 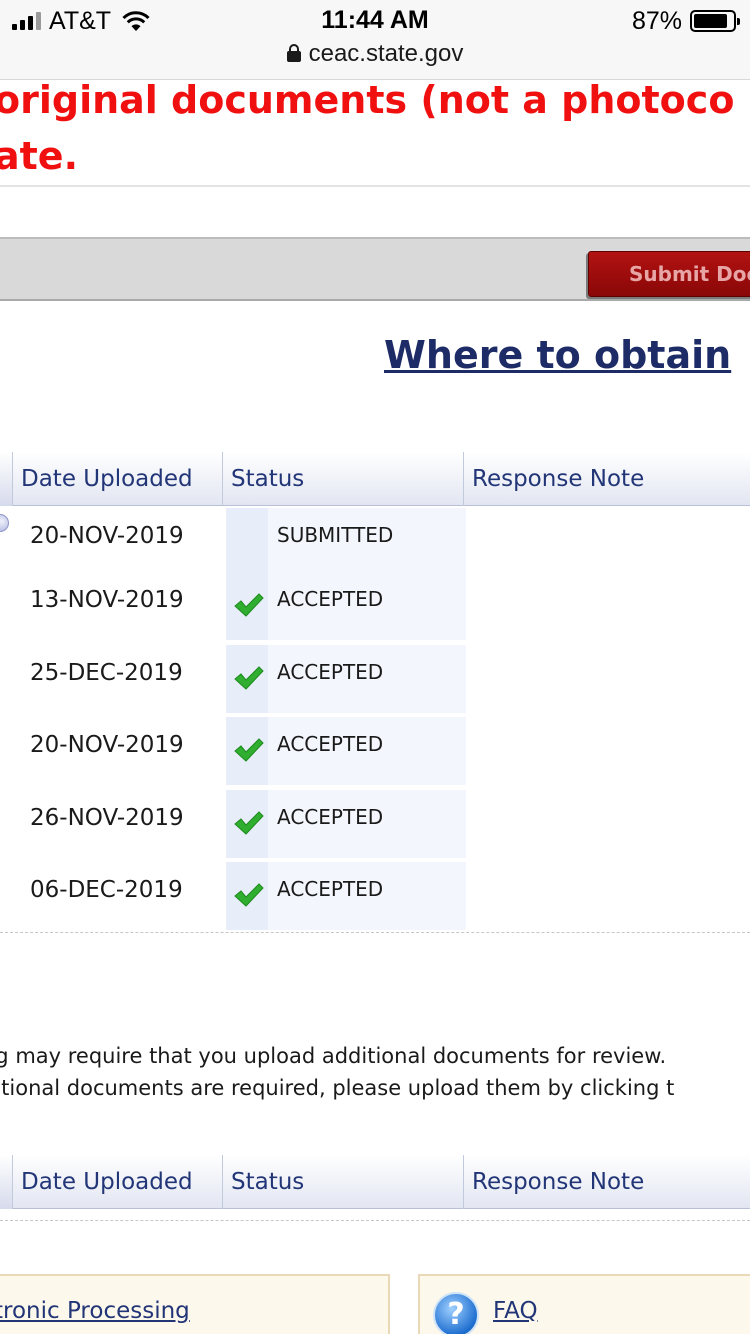 What do you see at coordinates (95, 1311) in the screenshot?
I see `electronic-processing-link: tronic Processing` at bounding box center [95, 1311].